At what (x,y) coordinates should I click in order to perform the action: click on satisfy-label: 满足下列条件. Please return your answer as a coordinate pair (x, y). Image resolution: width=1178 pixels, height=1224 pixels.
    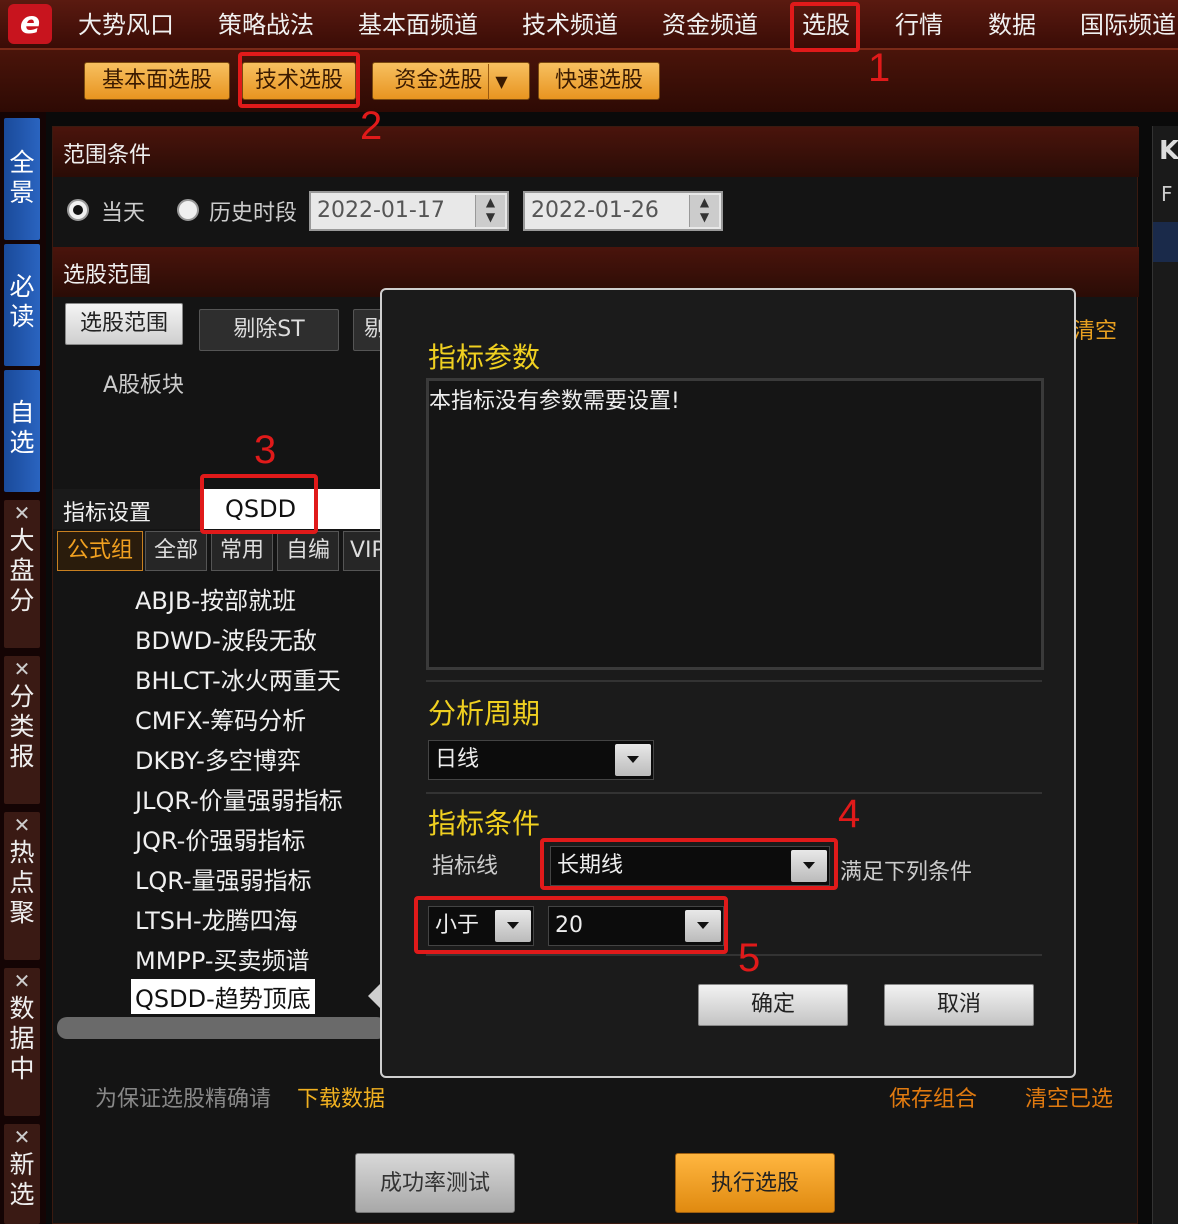
    Looking at the image, I should click on (906, 872).